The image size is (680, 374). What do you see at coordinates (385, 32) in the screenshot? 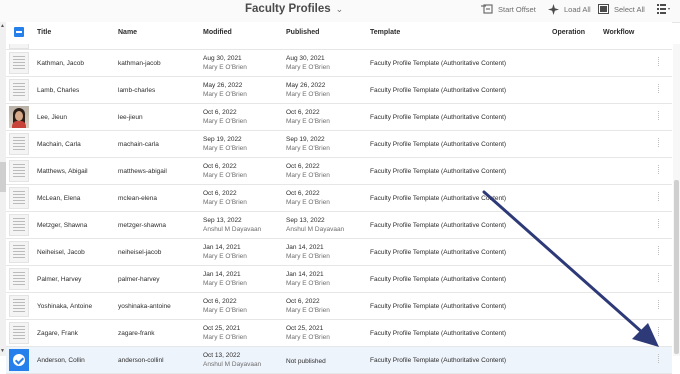
I see `column-template: Template` at bounding box center [385, 32].